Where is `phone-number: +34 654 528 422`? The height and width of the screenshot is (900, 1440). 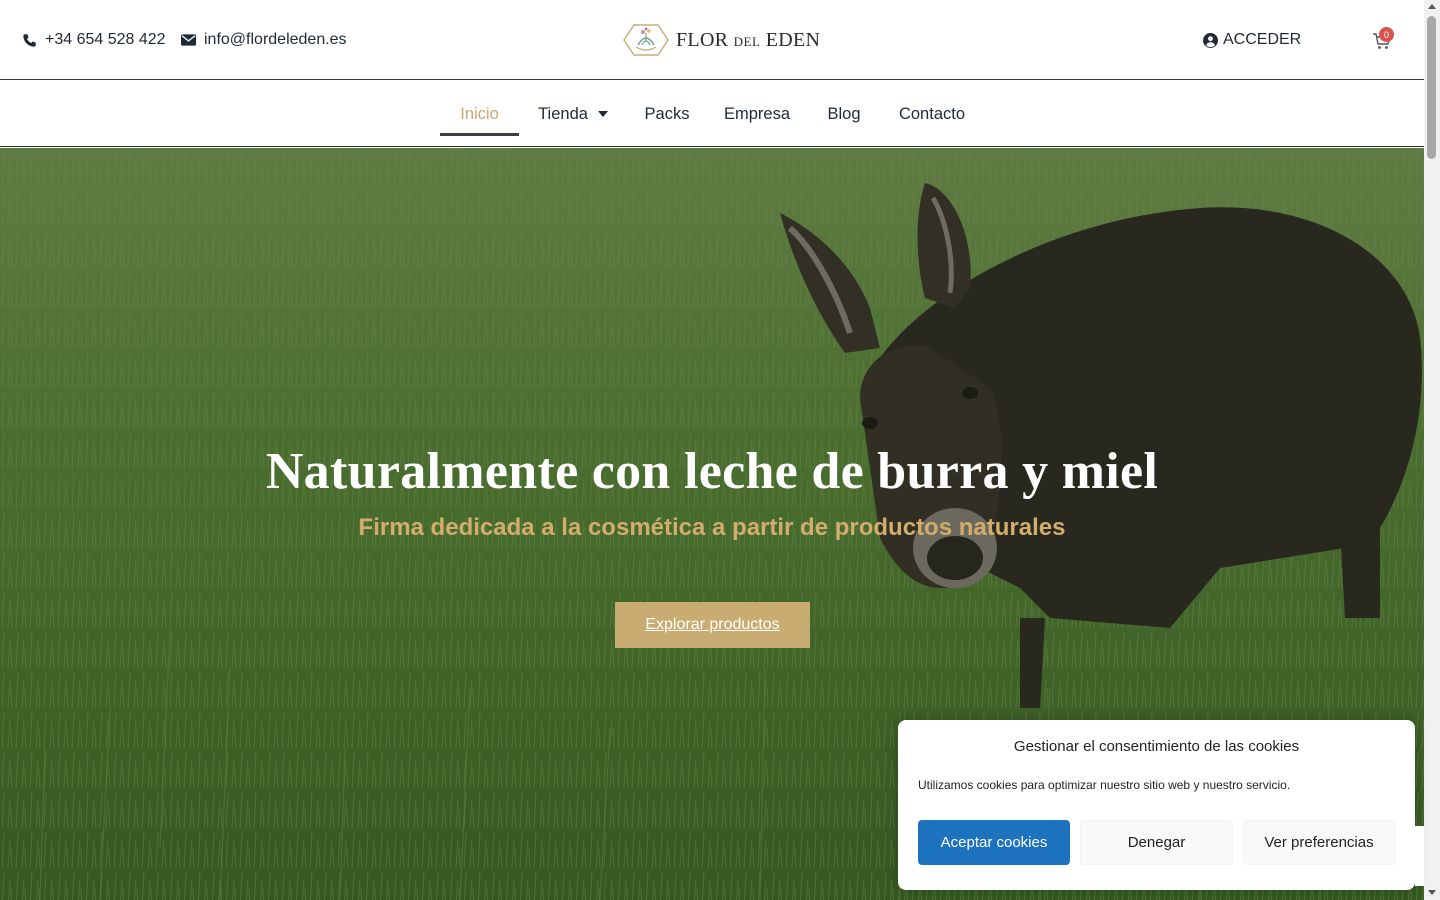
phone-number: +34 654 528 422 is located at coordinates (105, 39).